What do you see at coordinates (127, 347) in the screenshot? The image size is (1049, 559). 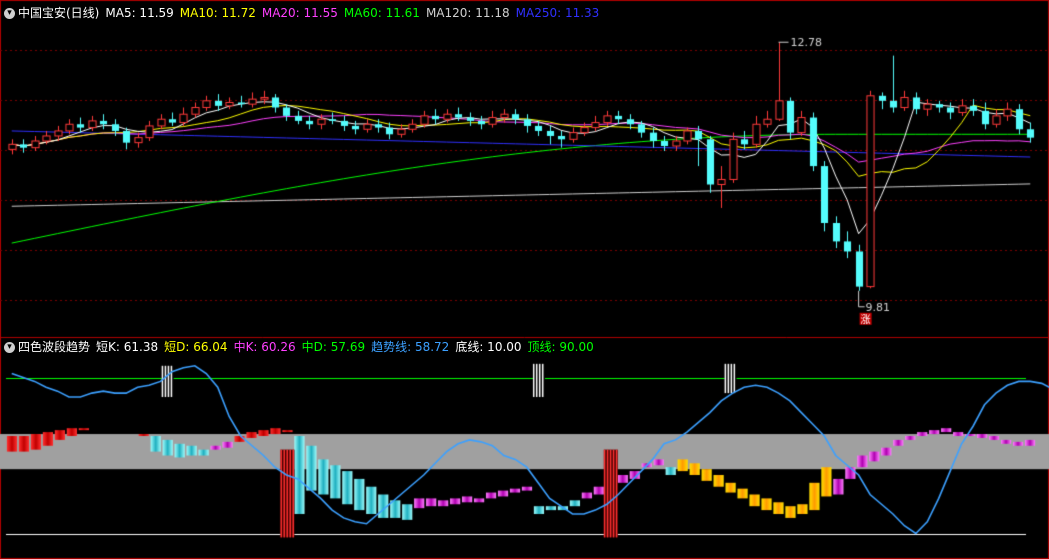 I see `indicator-value-0: 短K: 61.38` at bounding box center [127, 347].